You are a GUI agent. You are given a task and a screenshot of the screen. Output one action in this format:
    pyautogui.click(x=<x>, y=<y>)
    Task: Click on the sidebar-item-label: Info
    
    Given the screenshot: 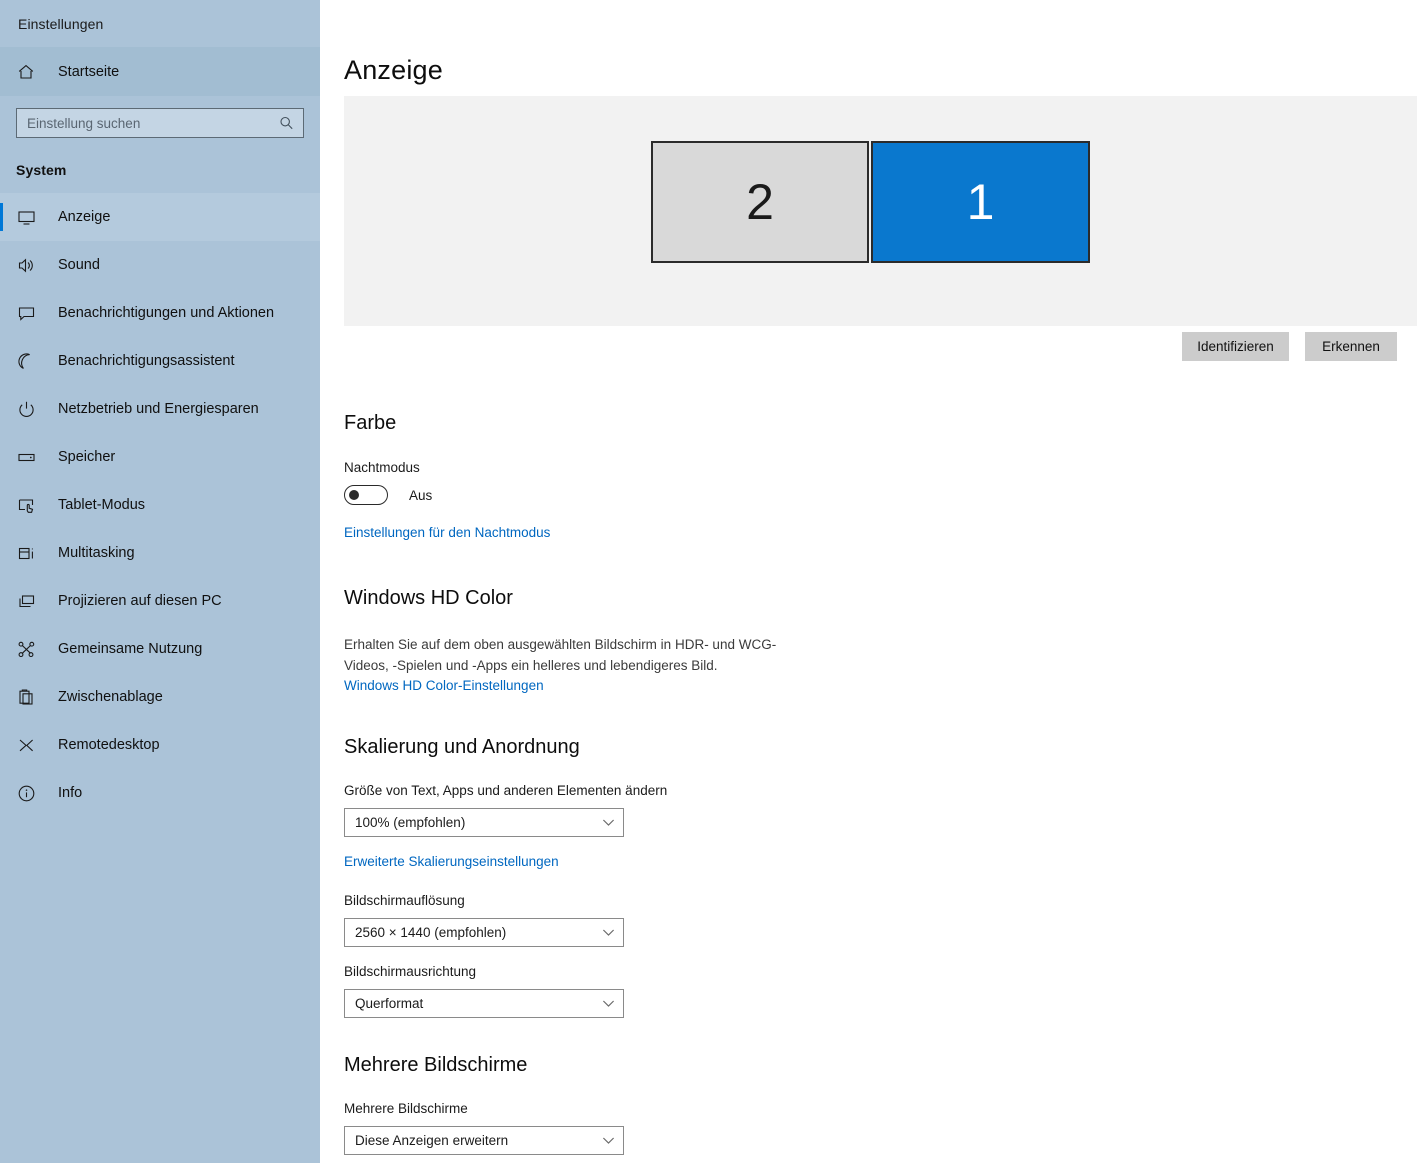 What is the action you would take?
    pyautogui.click(x=70, y=793)
    